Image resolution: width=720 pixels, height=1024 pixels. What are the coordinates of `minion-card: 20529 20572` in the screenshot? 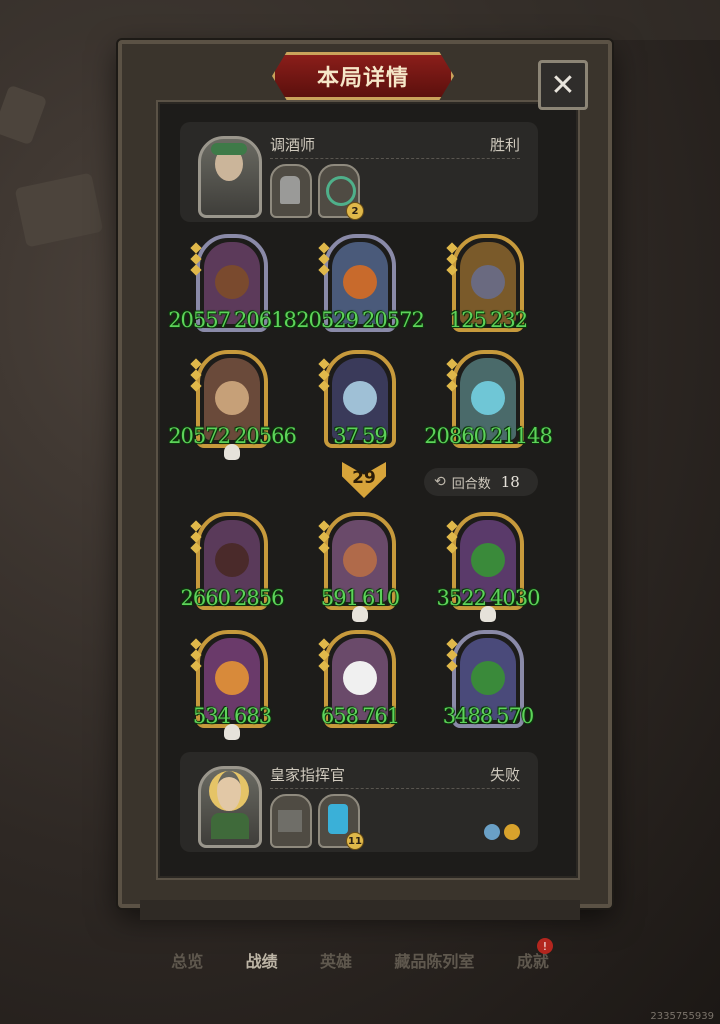 It's located at (360, 283).